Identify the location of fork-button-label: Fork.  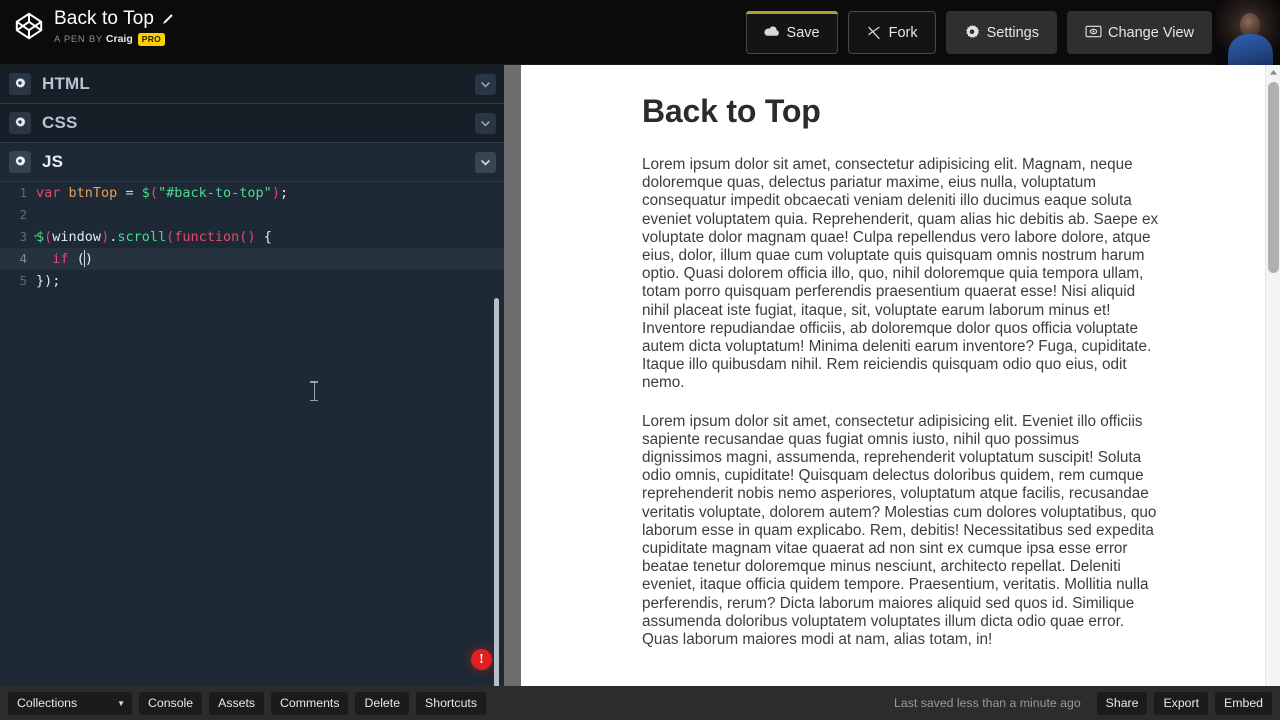
(903, 32).